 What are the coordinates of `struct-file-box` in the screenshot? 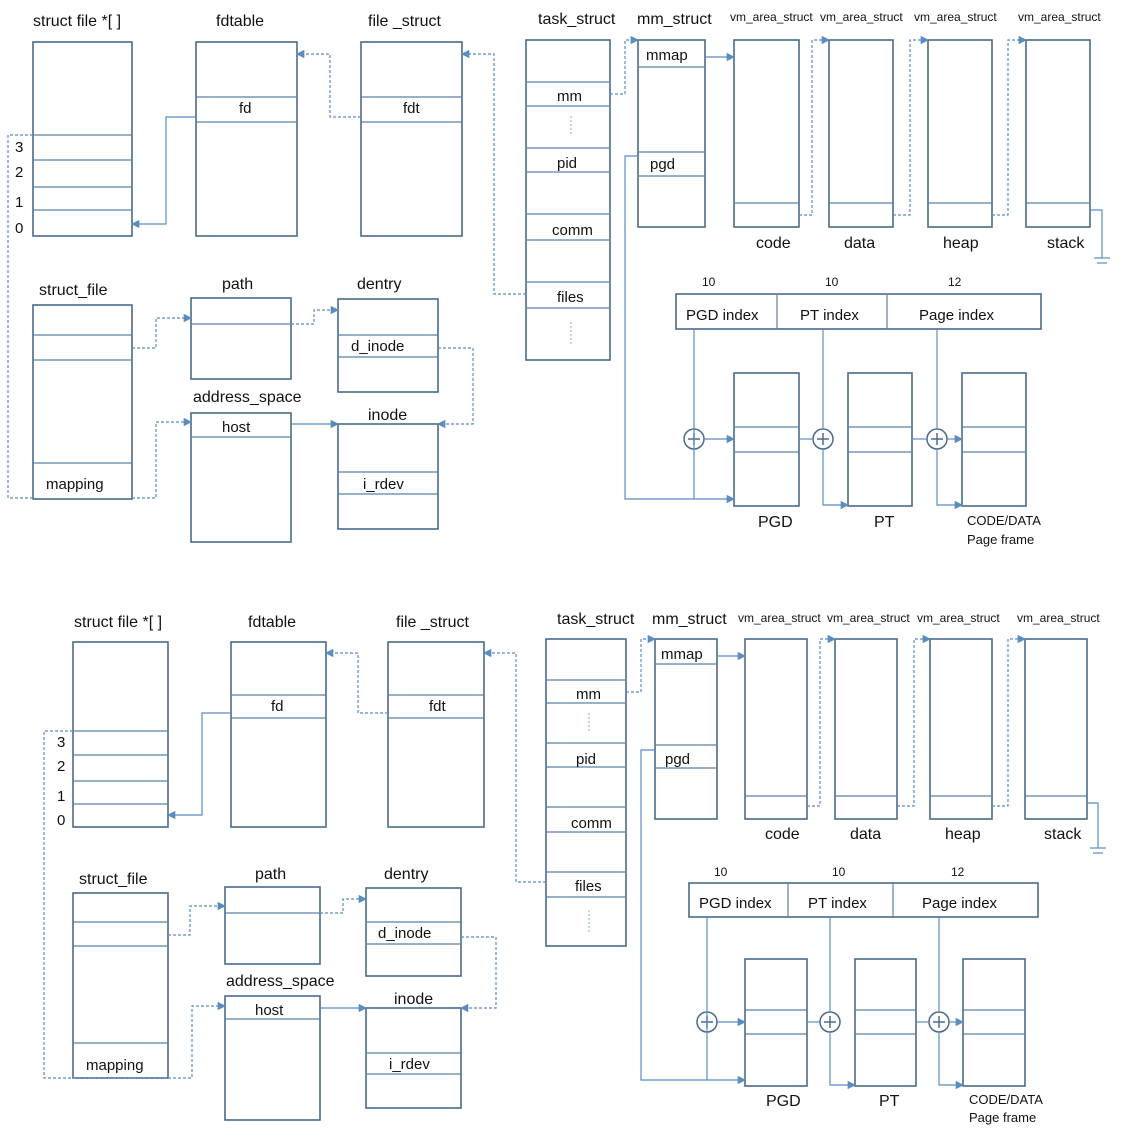 It's located at (120, 985).